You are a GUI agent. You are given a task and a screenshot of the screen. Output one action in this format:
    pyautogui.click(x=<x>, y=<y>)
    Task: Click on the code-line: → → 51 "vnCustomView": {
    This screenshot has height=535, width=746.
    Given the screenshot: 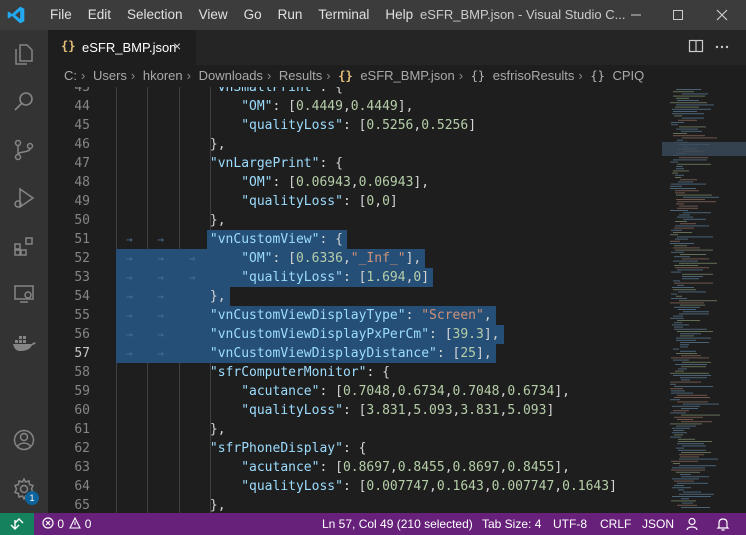 What is the action you would take?
    pyautogui.click(x=353, y=239)
    